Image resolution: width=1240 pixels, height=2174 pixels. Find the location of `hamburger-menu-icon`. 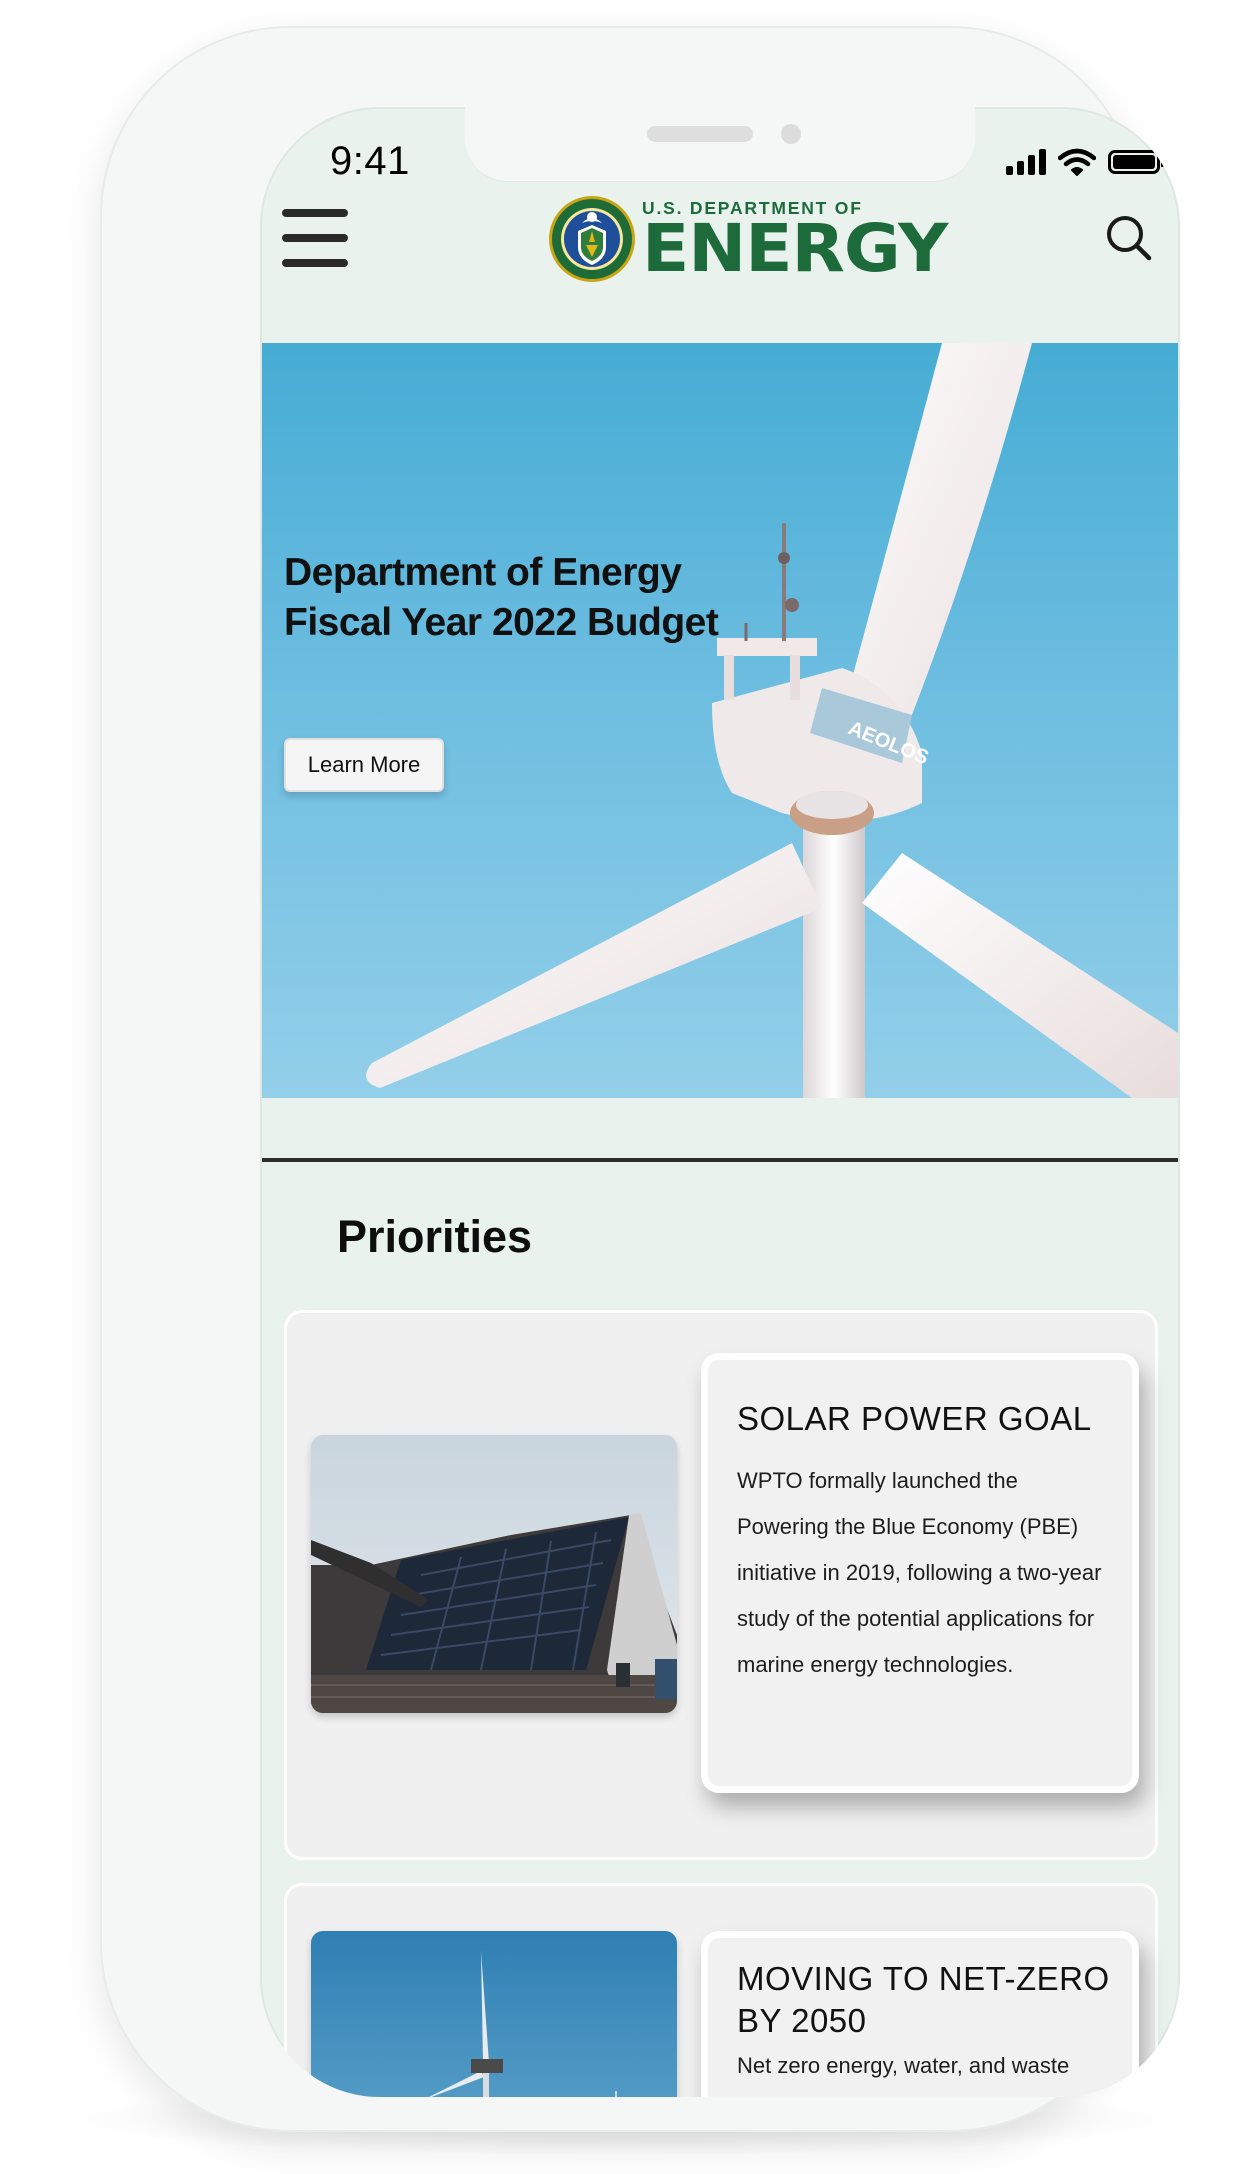

hamburger-menu-icon is located at coordinates (315, 238).